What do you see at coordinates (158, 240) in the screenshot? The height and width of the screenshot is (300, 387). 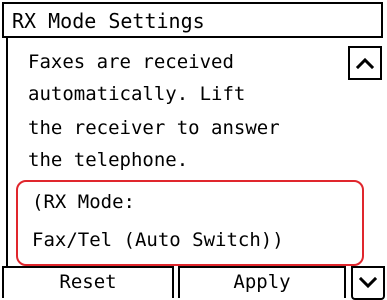 I see `rx-mode-value: Fax/Tel (Auto Switch))` at bounding box center [158, 240].